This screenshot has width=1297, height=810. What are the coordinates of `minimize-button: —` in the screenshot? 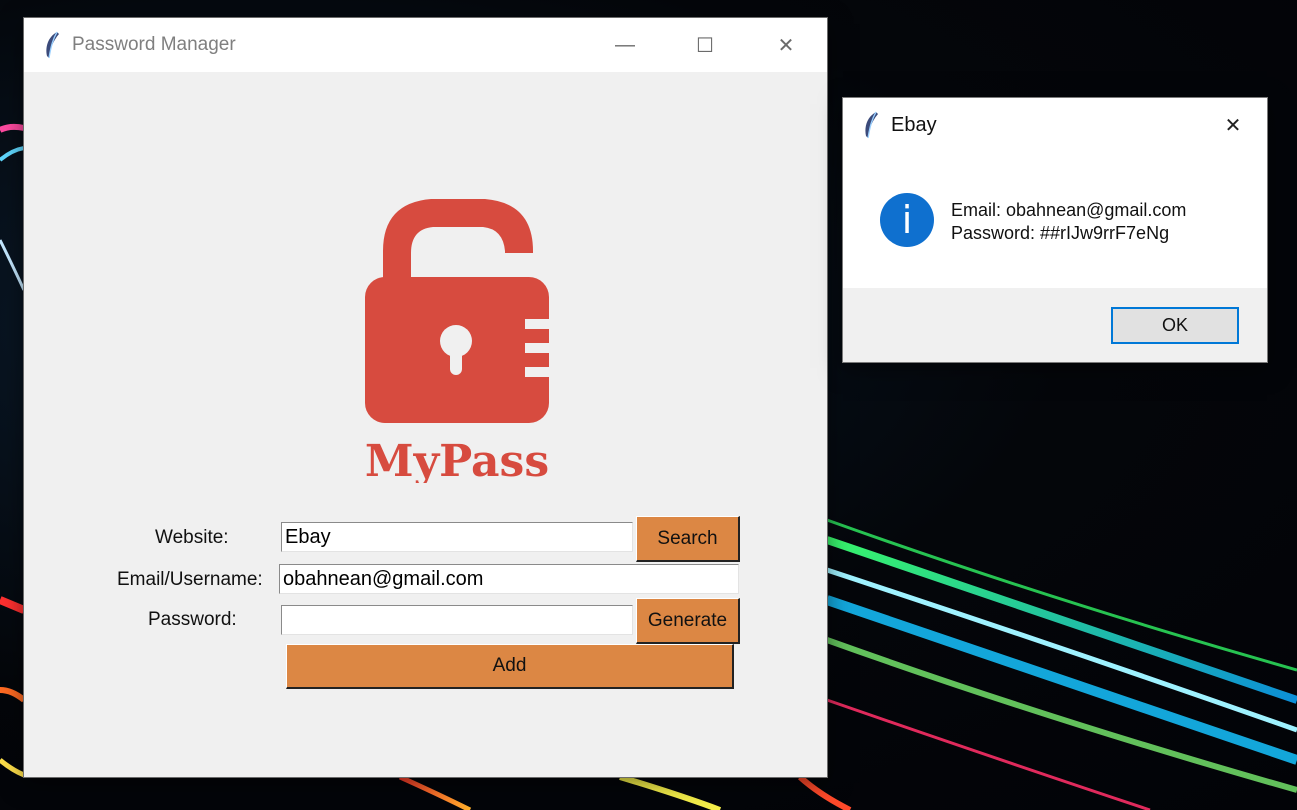 It's located at (625, 45).